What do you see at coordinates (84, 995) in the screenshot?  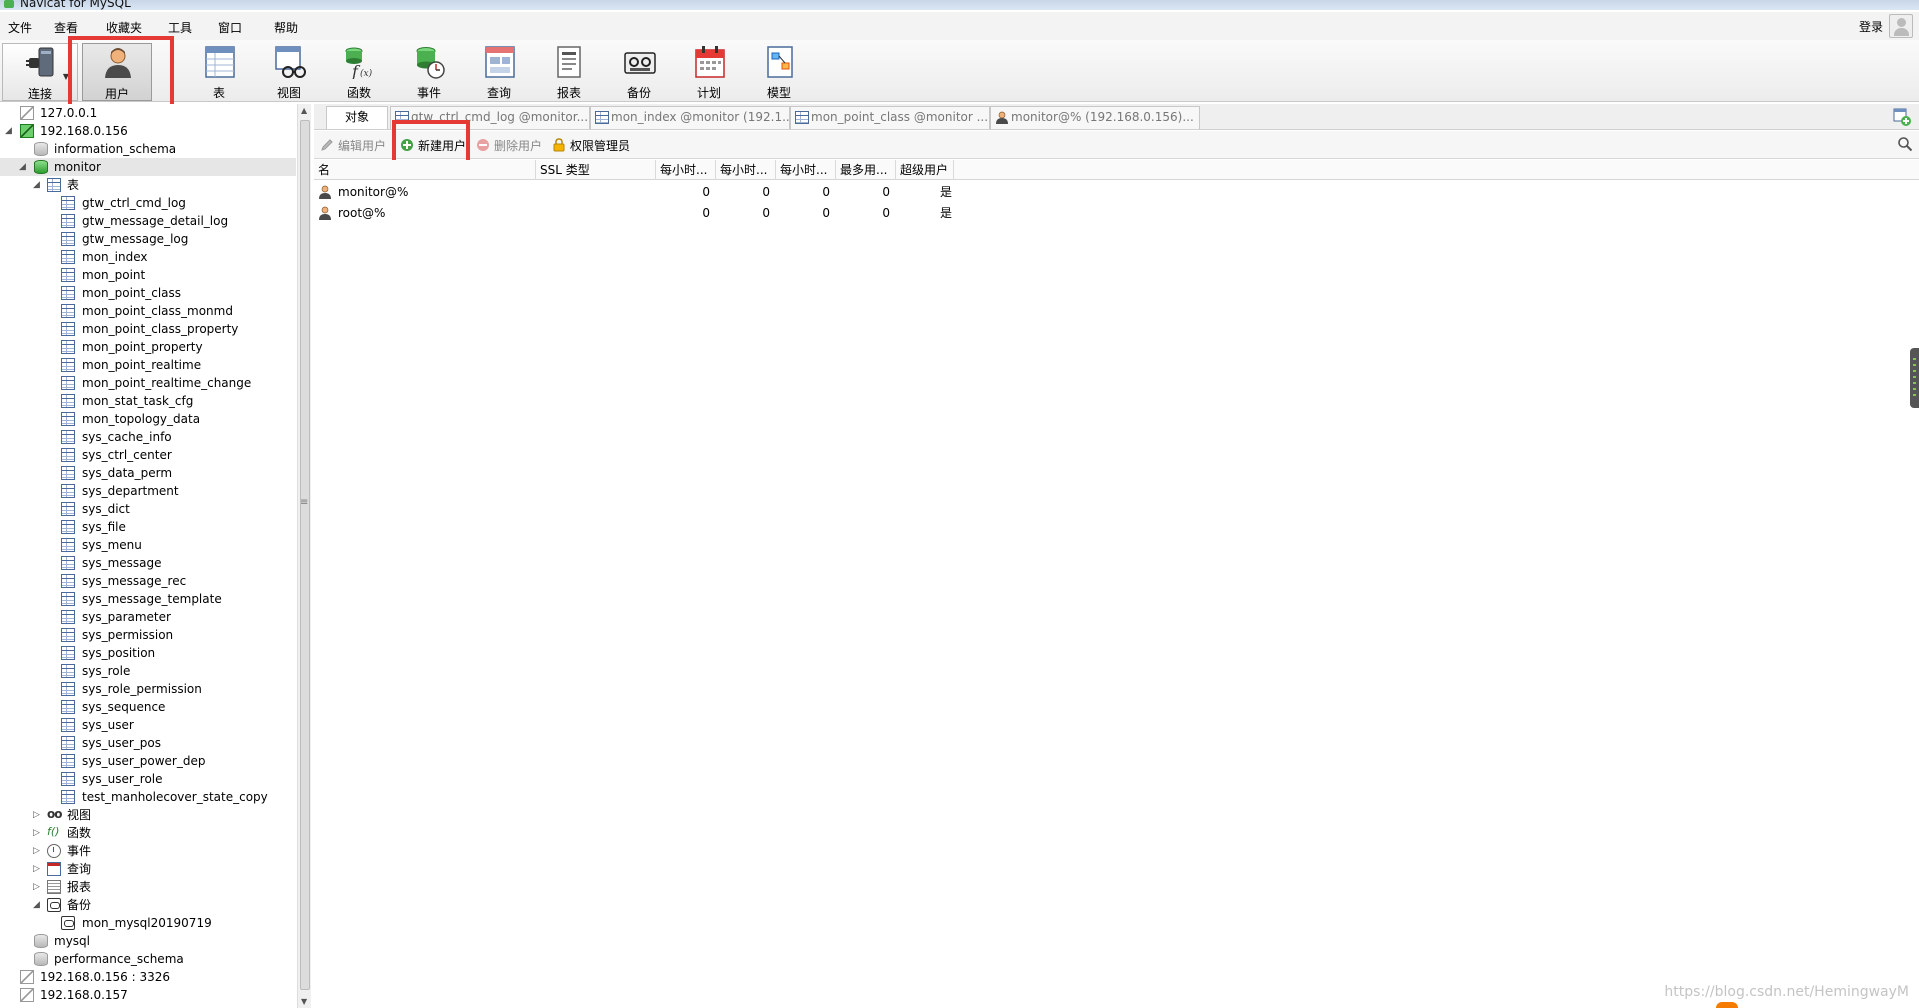 I see `tree-node-label: 192.168.0.157` at bounding box center [84, 995].